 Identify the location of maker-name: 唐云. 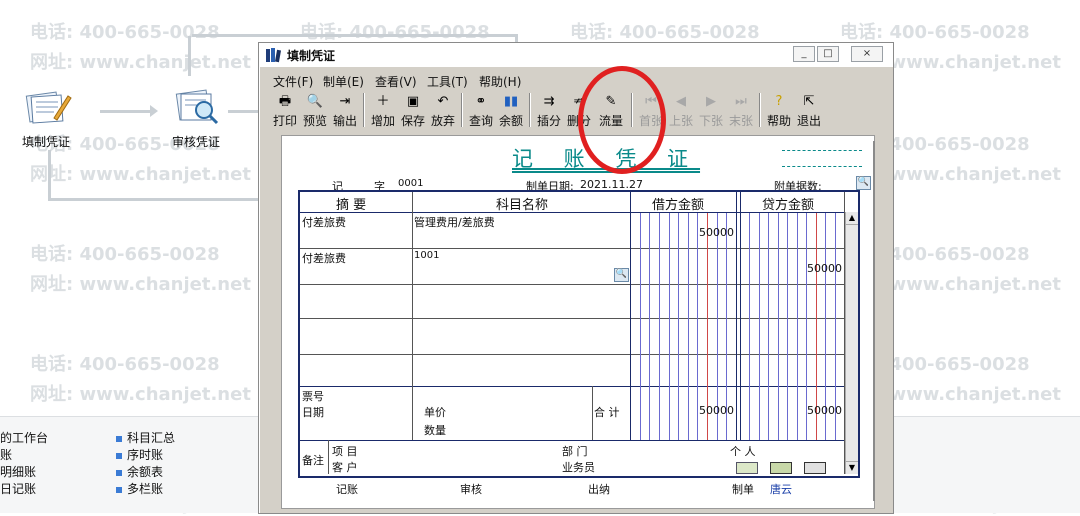
(781, 489).